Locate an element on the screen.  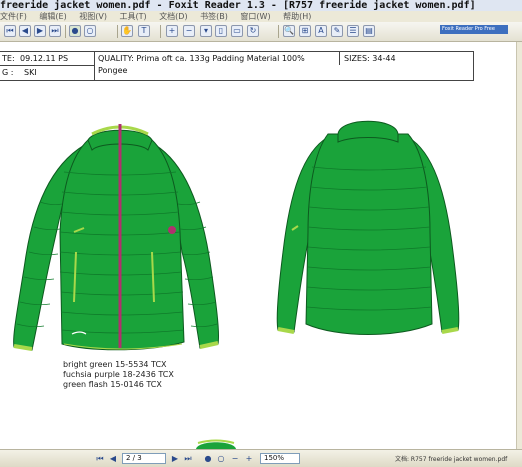
status-doc-label: 文档: R757 freeride jacket women.pdf is located at coordinates (451, 459).